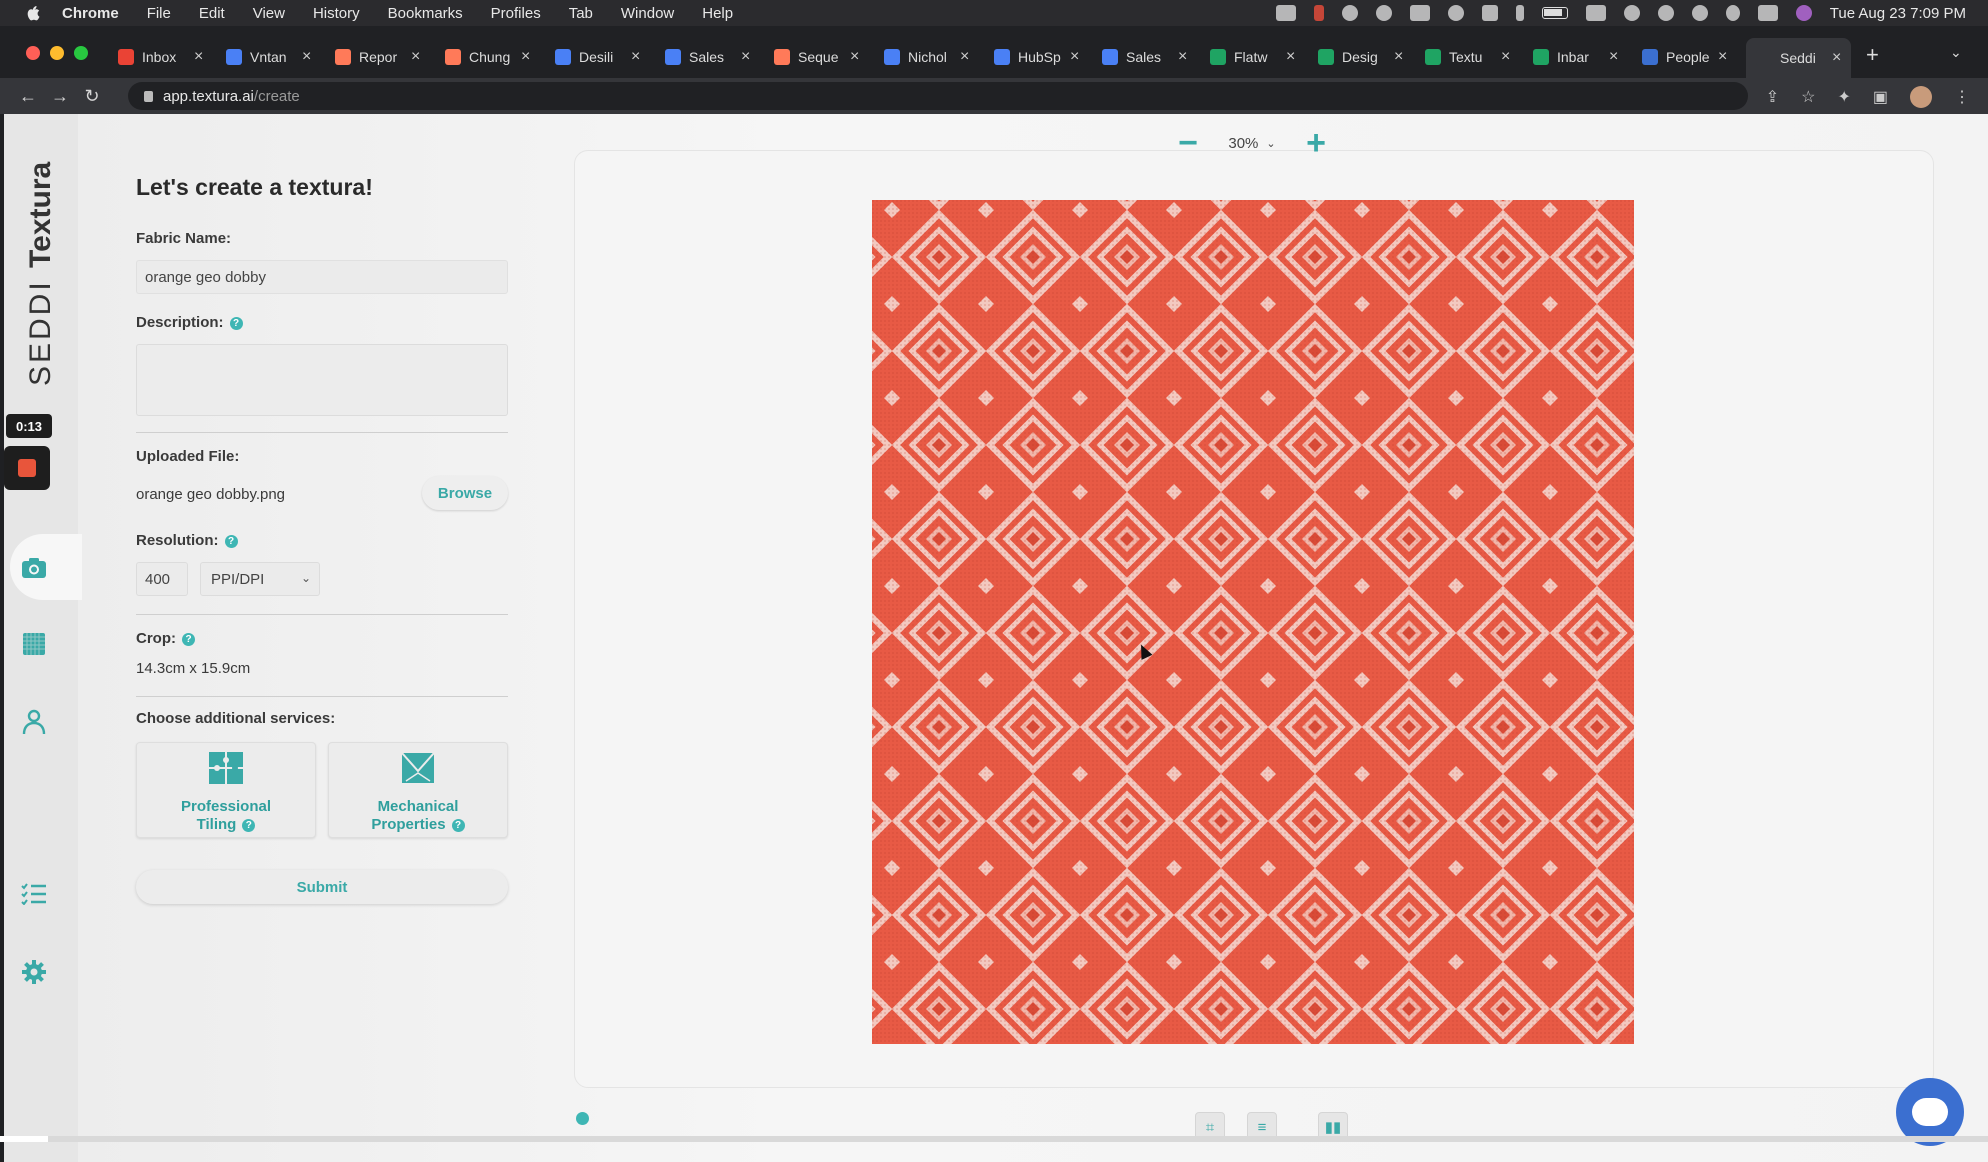 The image size is (1988, 1162). What do you see at coordinates (162, 579) in the screenshot?
I see `resolution-input: 400` at bounding box center [162, 579].